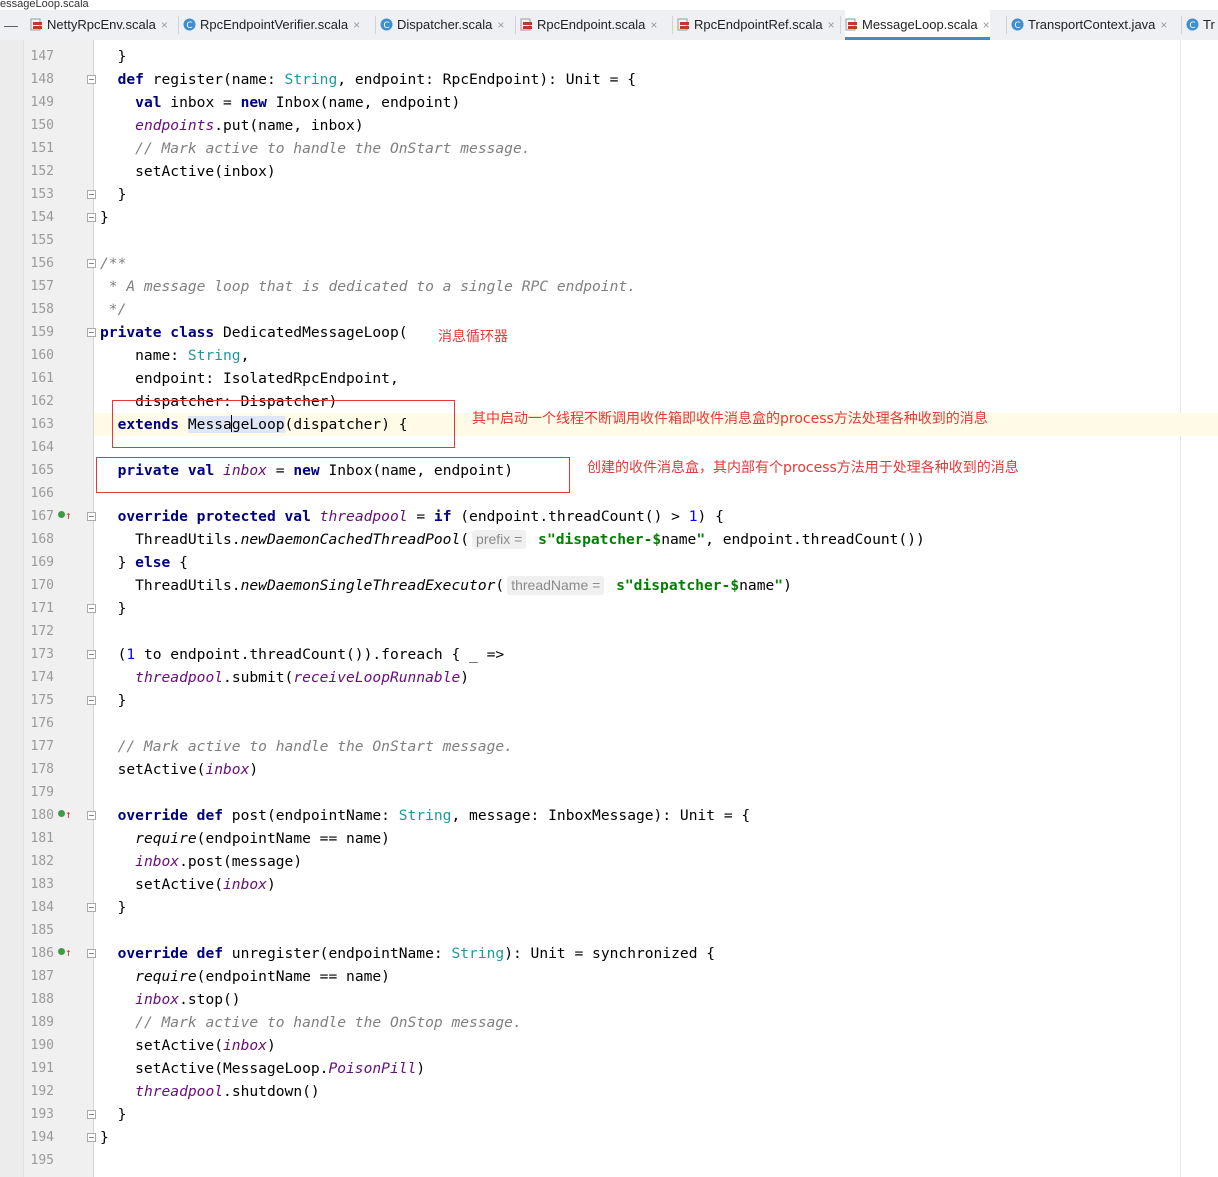 The width and height of the screenshot is (1218, 1177). Describe the element at coordinates (210, 1091) in the screenshot. I see `code-line: threadpool.shutdown()` at that location.